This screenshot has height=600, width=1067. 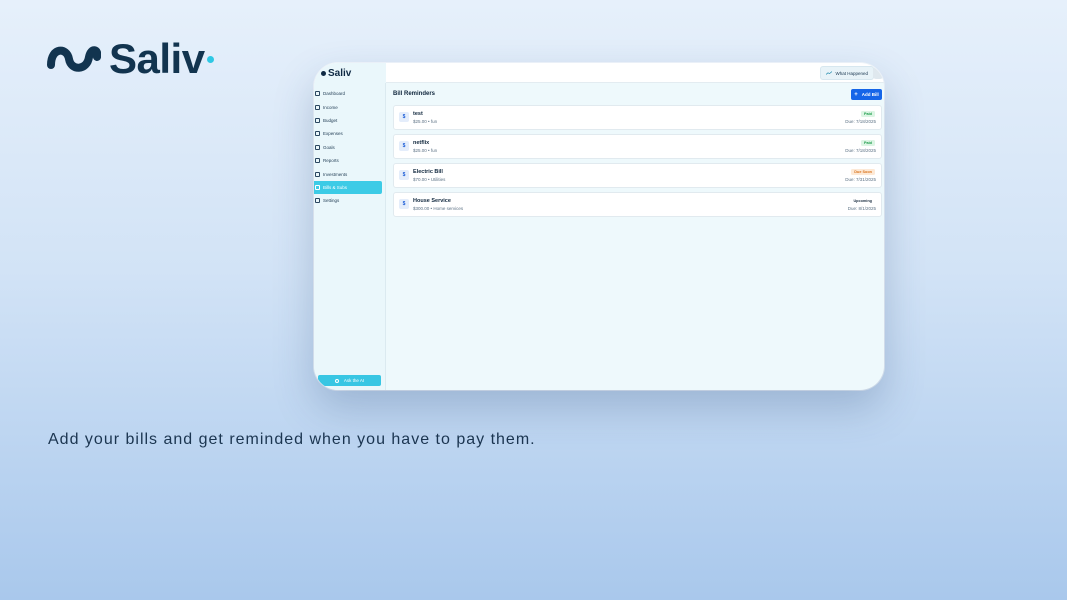 I want to click on brand-name: Saliv, so click(x=157, y=58).